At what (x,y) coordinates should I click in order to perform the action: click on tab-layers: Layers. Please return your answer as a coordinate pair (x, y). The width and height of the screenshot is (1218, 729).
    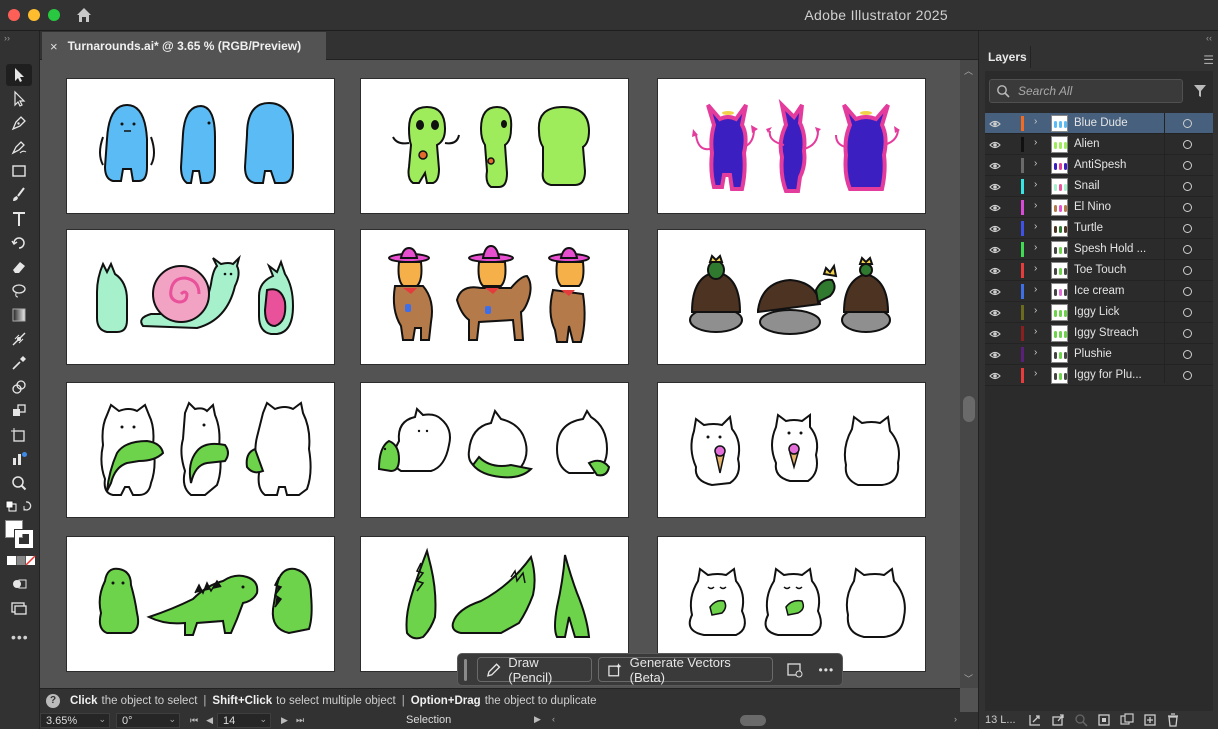
    Looking at the image, I should click on (1005, 57).